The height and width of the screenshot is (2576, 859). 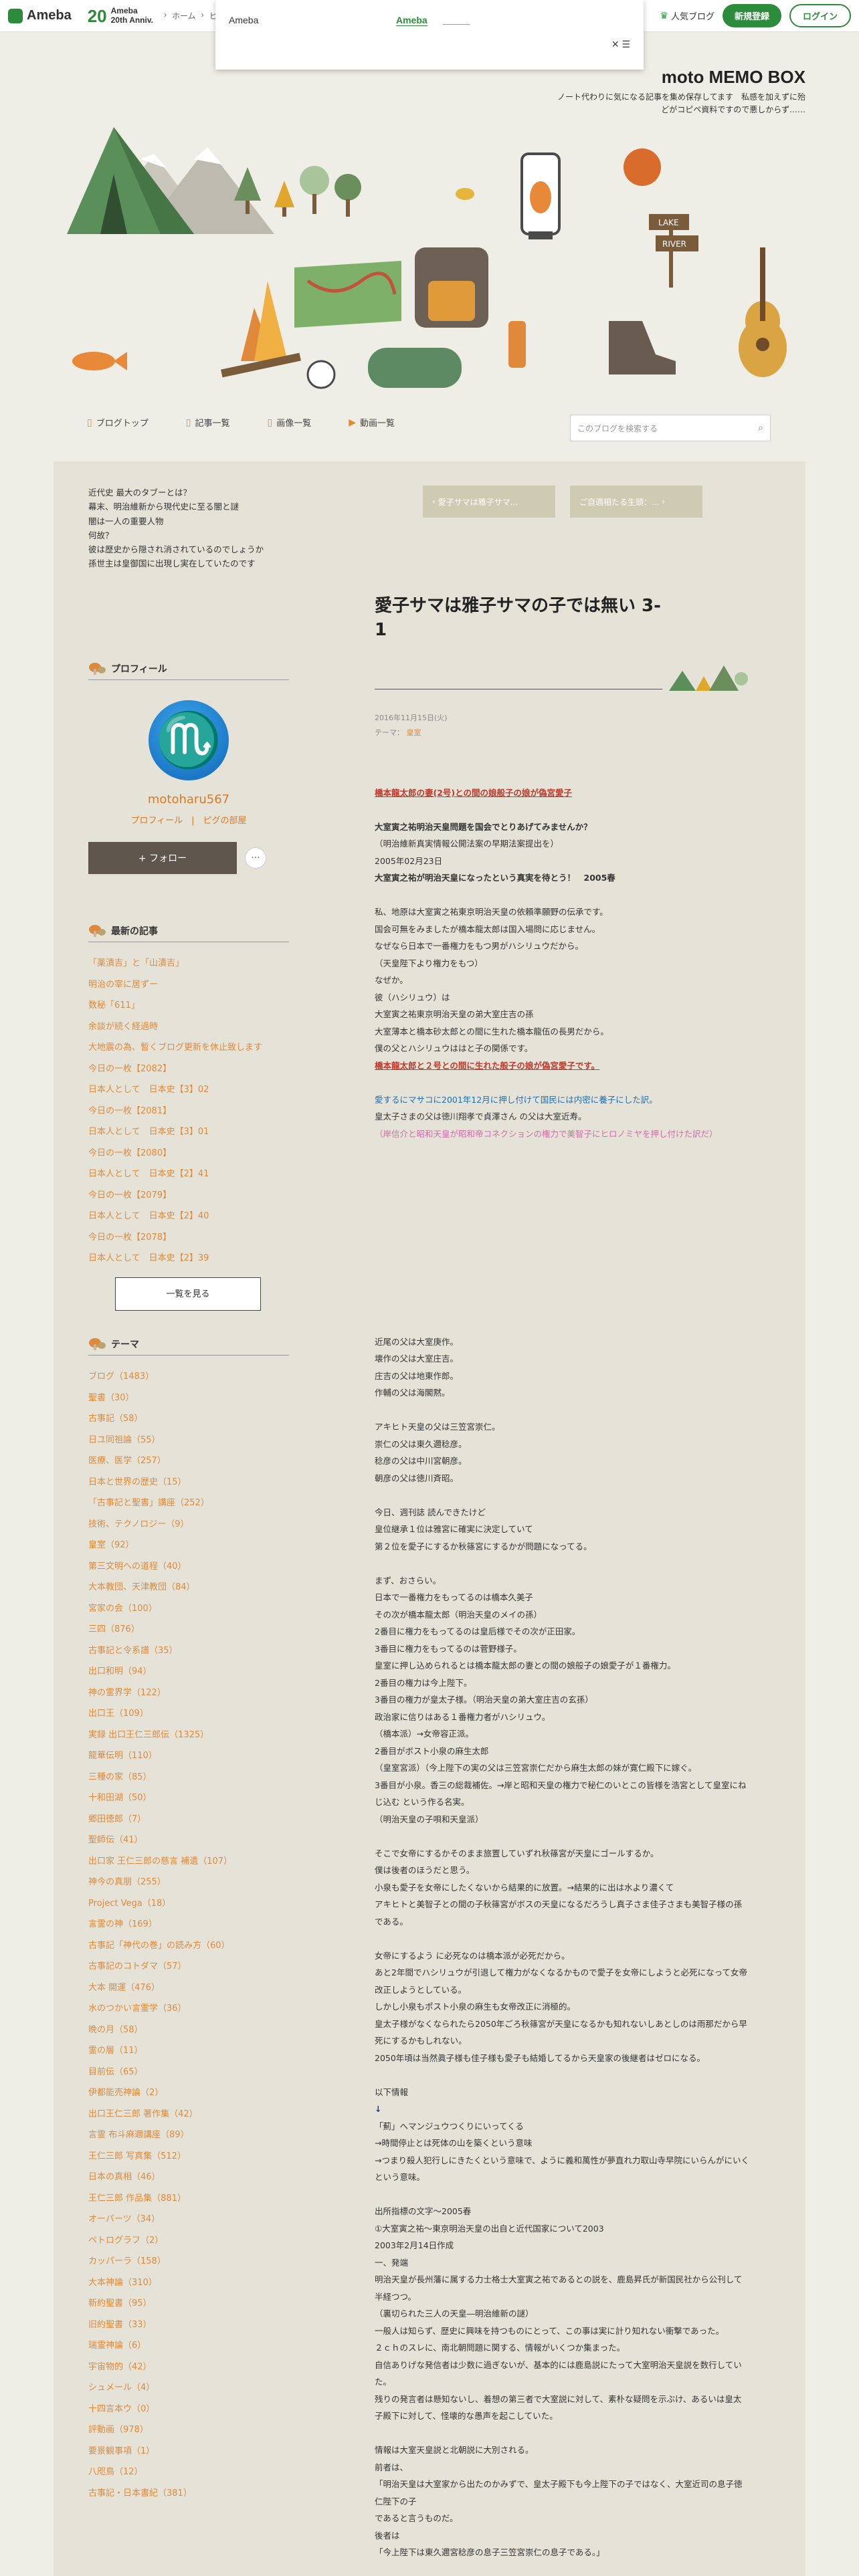 I want to click on theme-item: 出口家 王仁三郎の慈言 補遺（107）, so click(x=188, y=1861).